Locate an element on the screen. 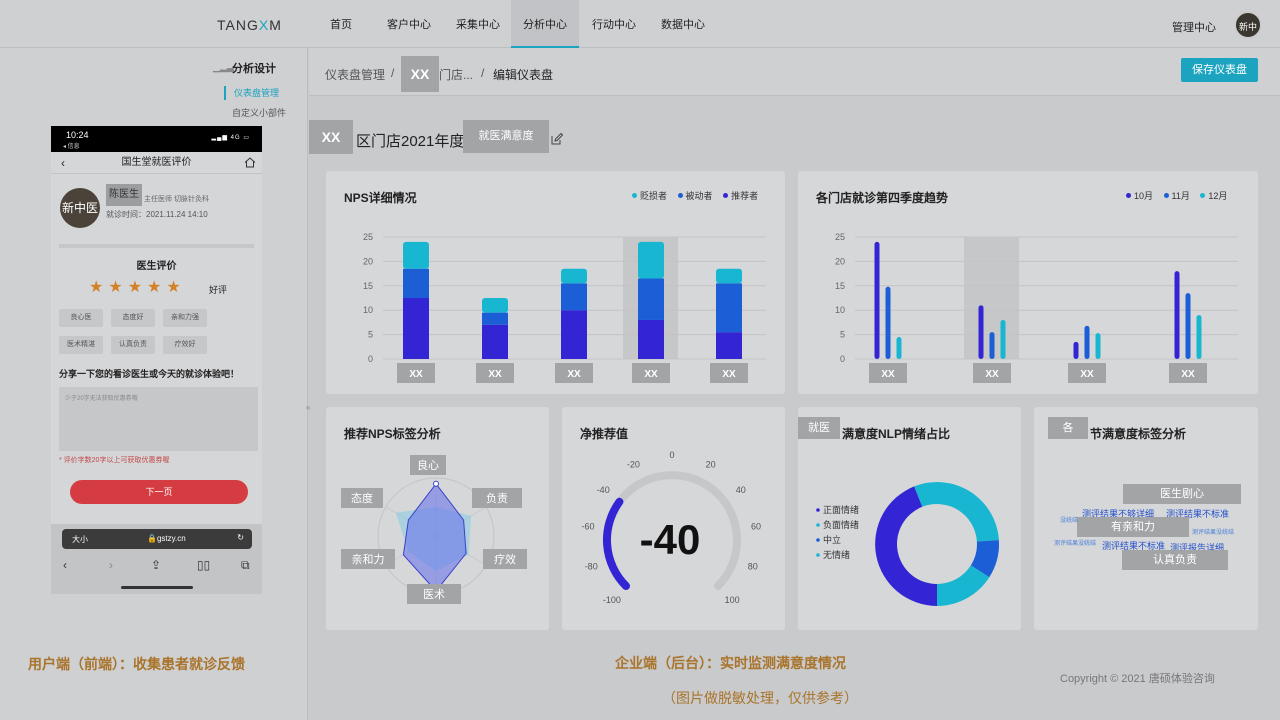  nav-item-home: 首页 is located at coordinates (341, 24).